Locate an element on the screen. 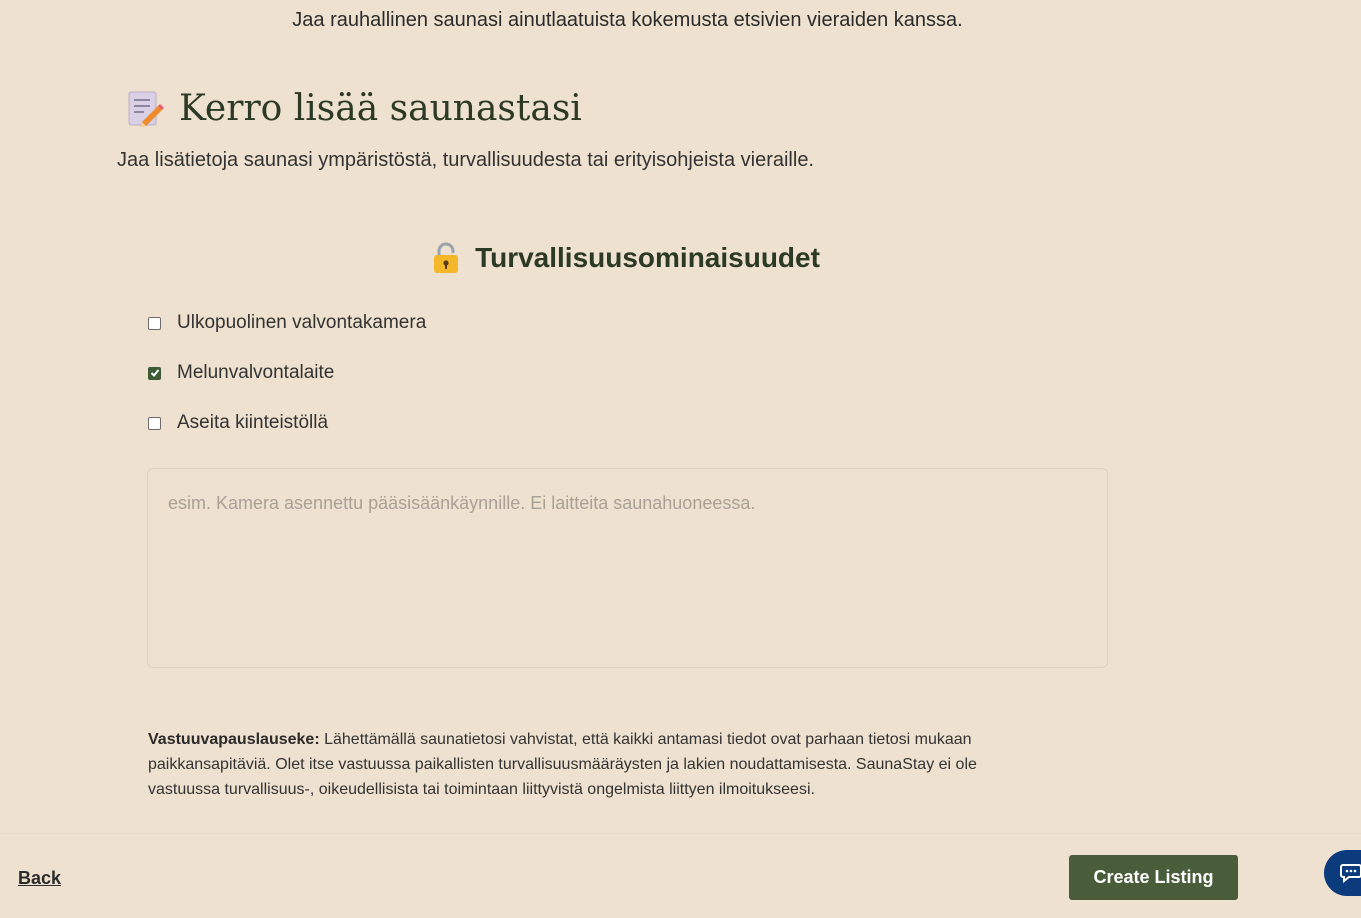 The image size is (1361, 918). disclaimer-label: Vastuuvapauslauseke: is located at coordinates (234, 739).